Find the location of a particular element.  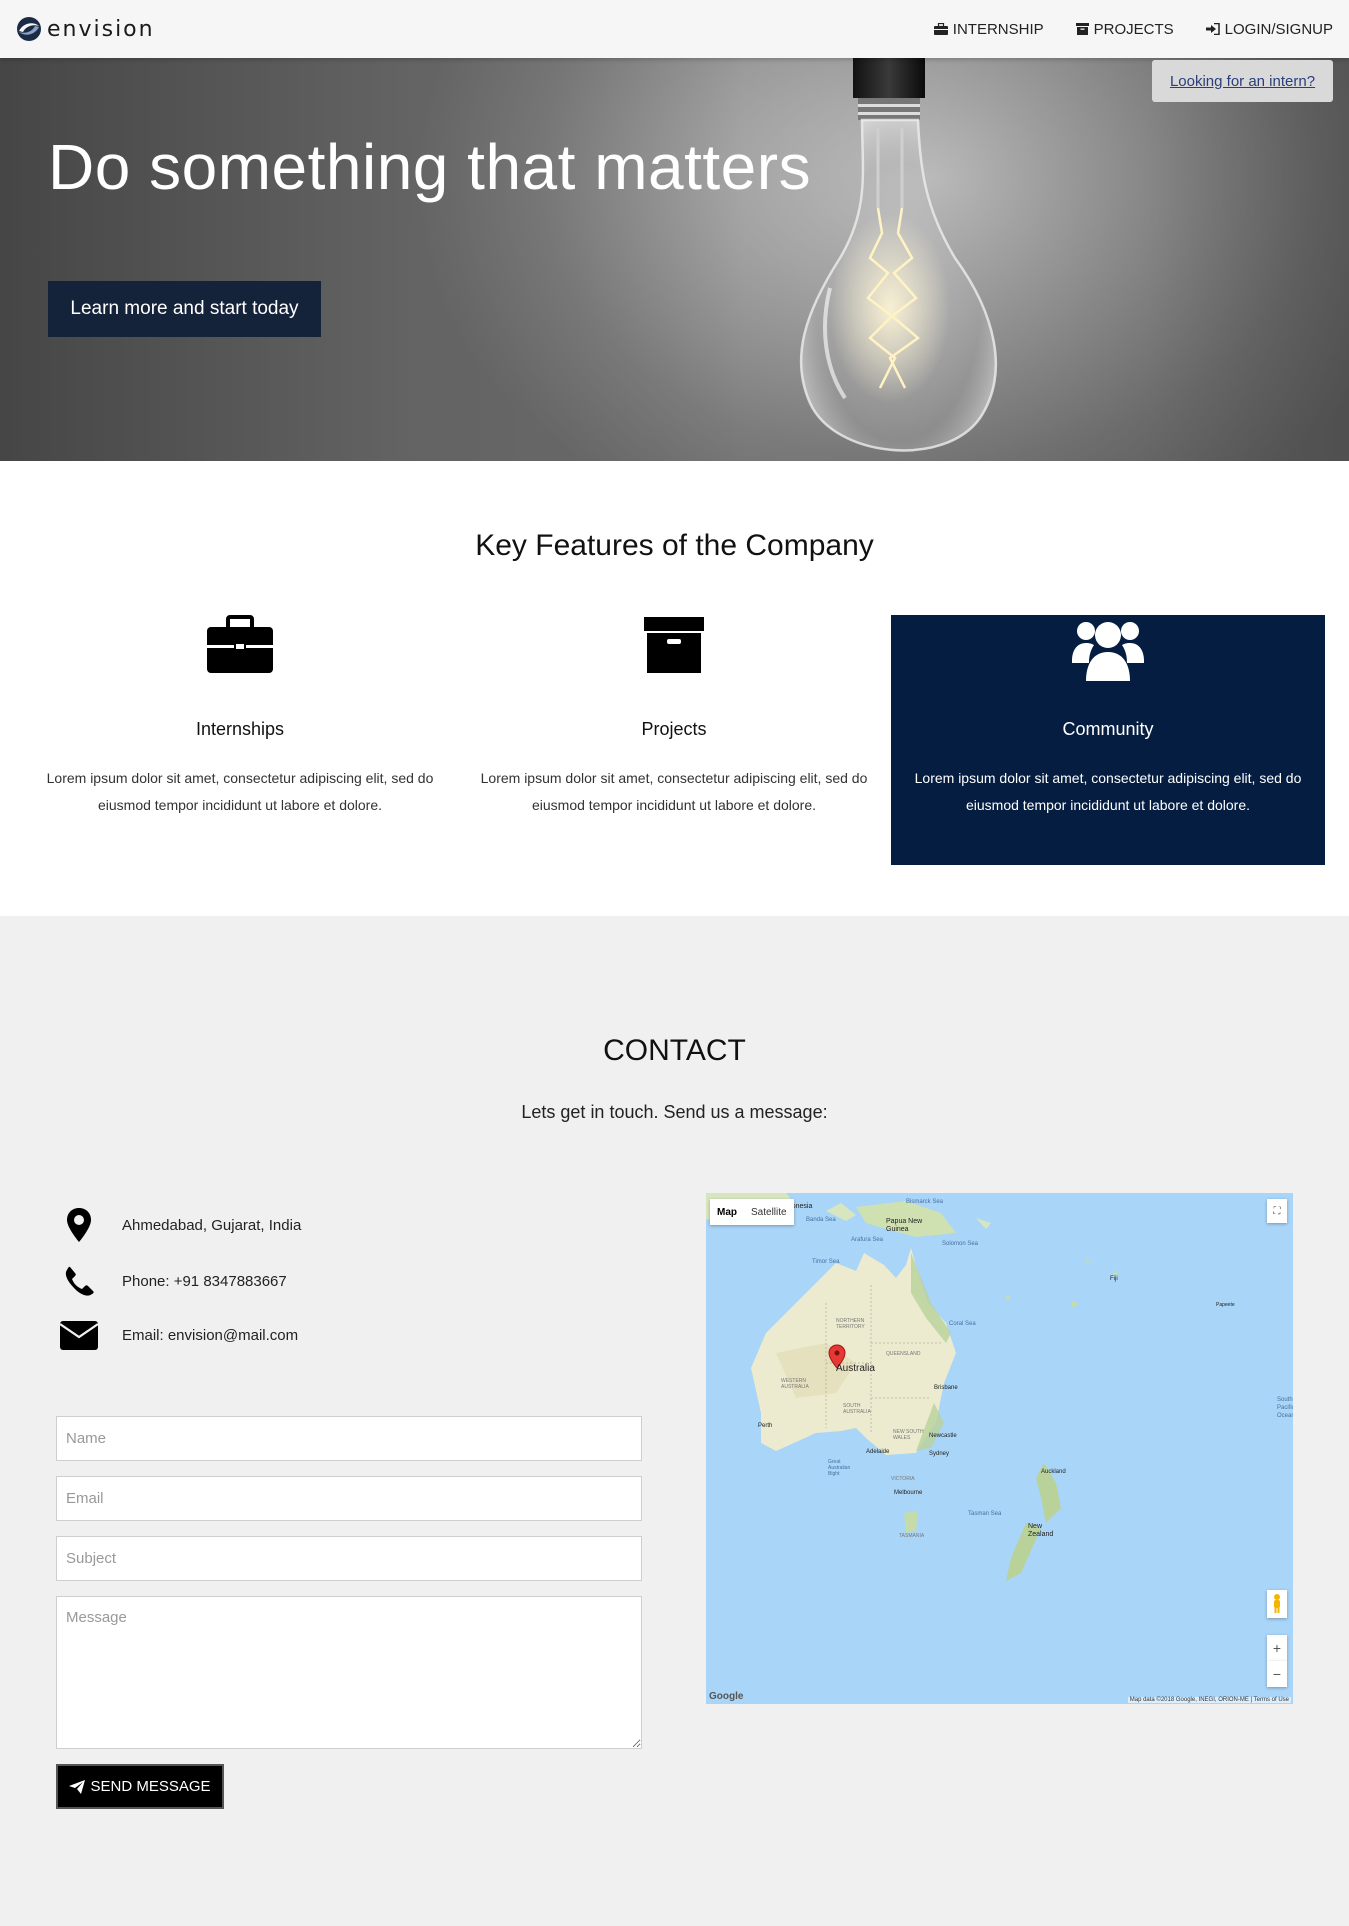

features-title: Key Features of the Company is located at coordinates (674, 545).